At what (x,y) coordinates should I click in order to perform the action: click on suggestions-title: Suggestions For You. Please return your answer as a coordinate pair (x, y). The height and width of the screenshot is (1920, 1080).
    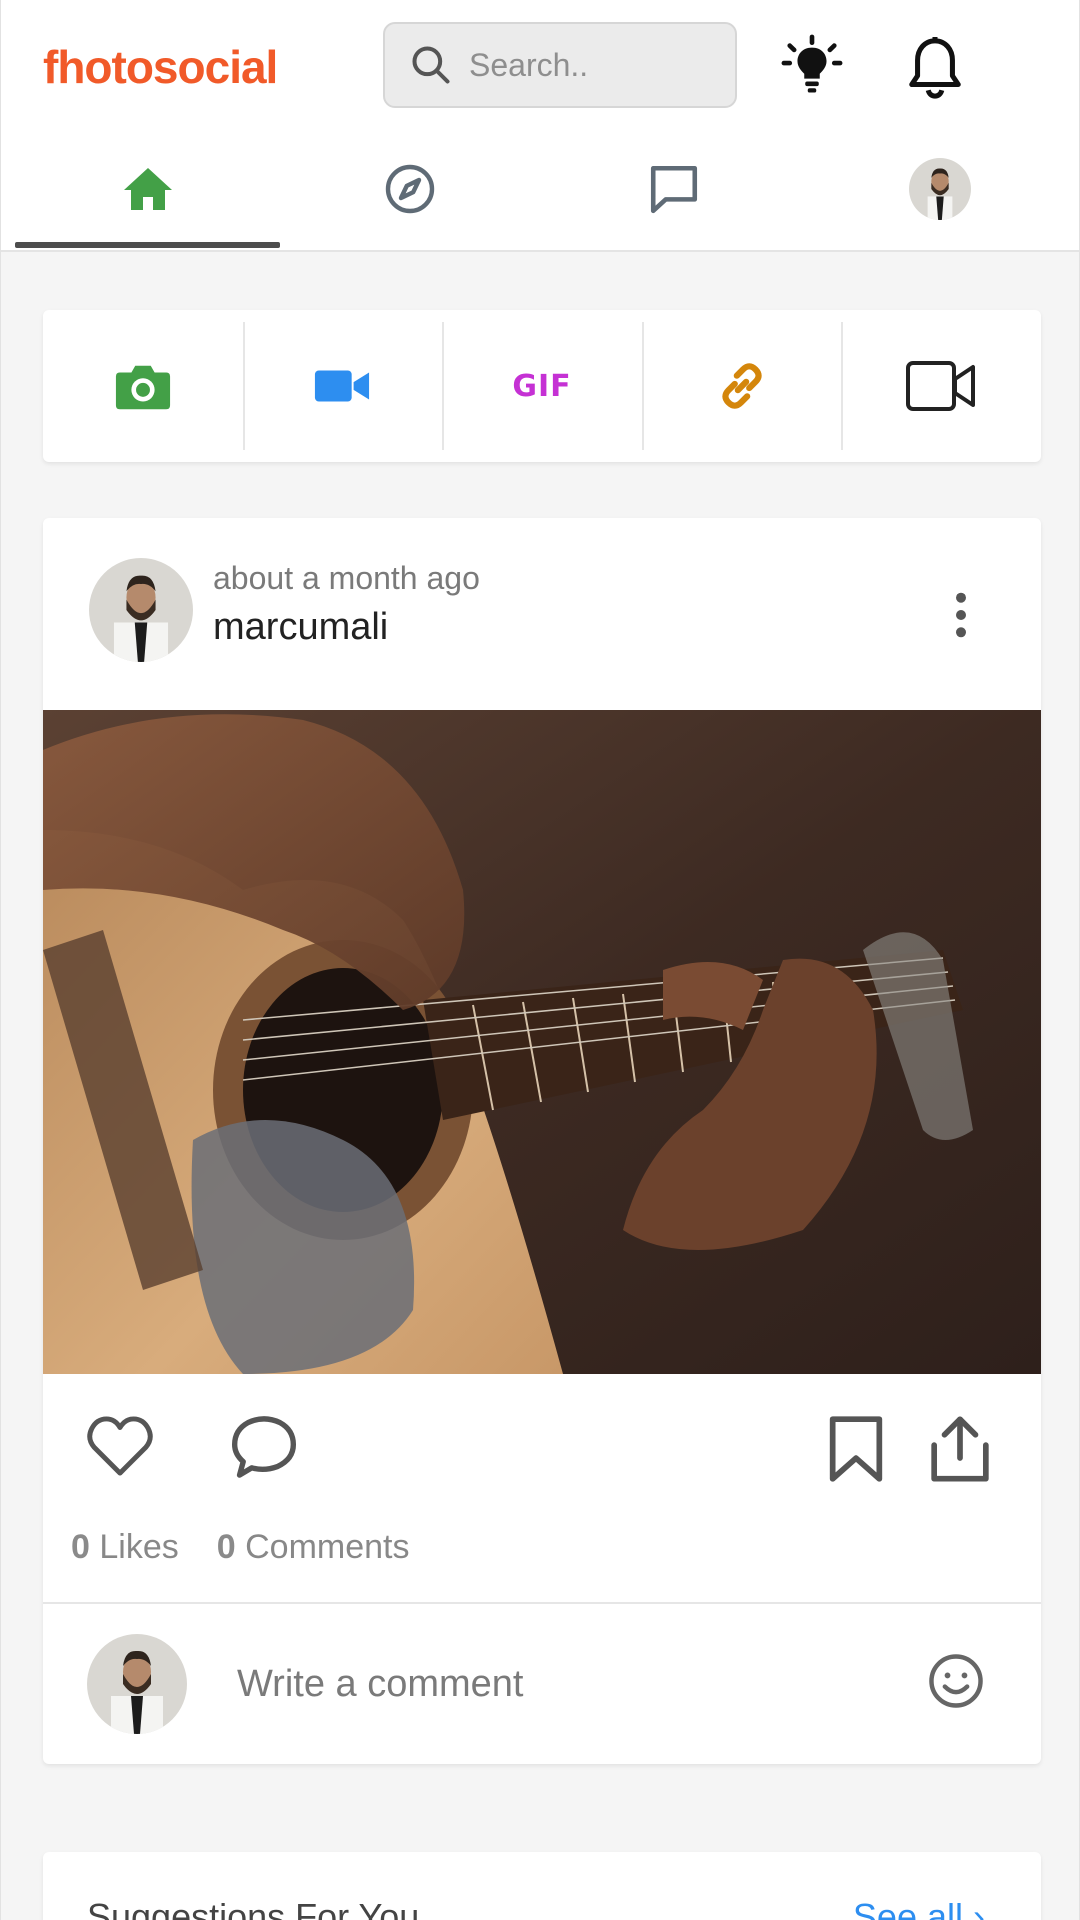
    Looking at the image, I should click on (253, 1908).